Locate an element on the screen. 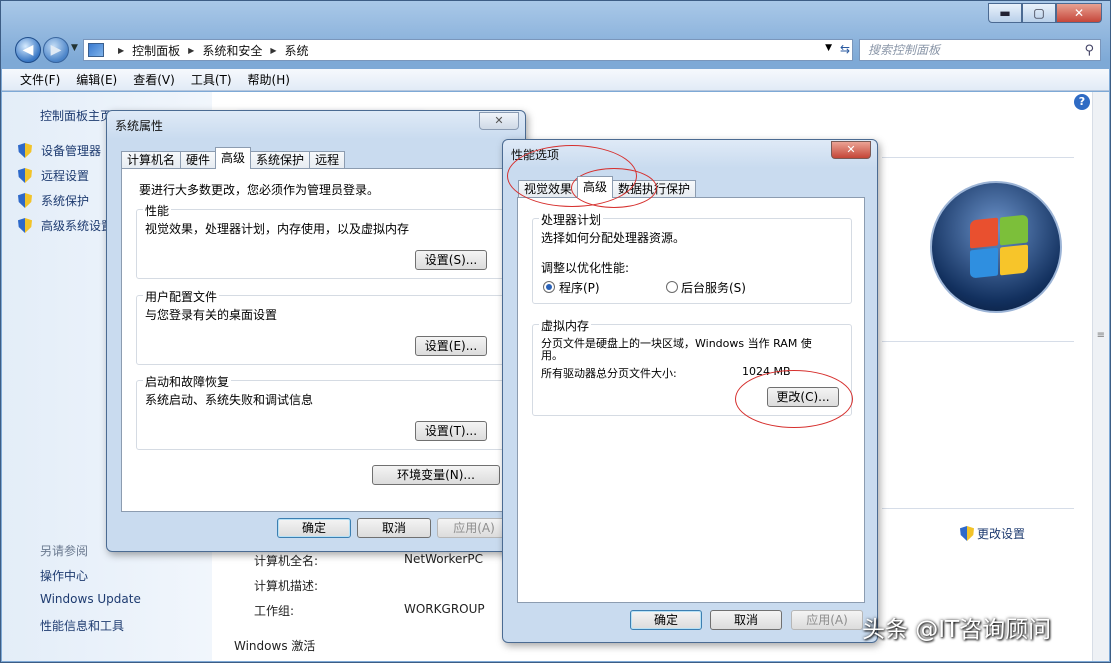 The width and height of the screenshot is (1111, 663). menu-view: 查看(V) is located at coordinates (154, 79).